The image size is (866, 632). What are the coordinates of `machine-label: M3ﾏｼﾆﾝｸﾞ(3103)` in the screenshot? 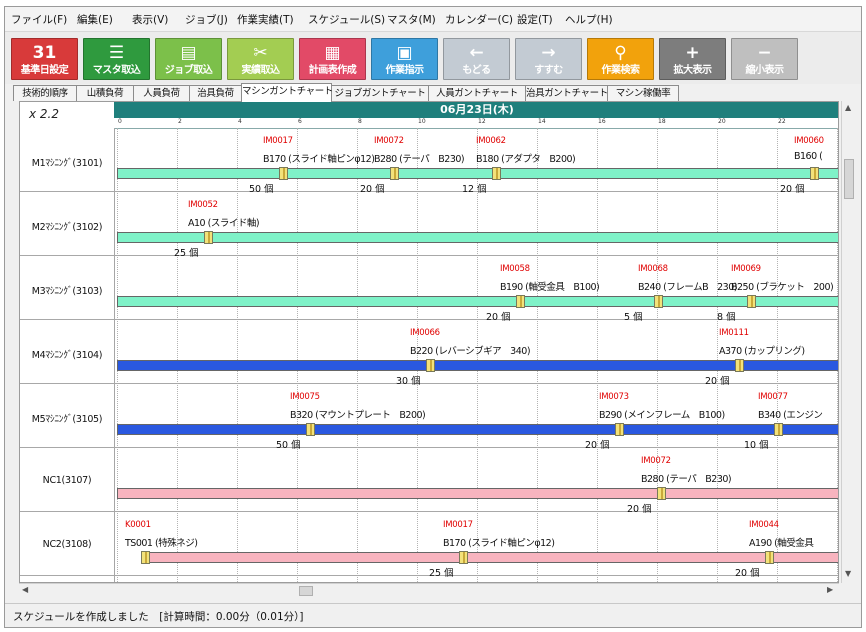 It's located at (67, 291).